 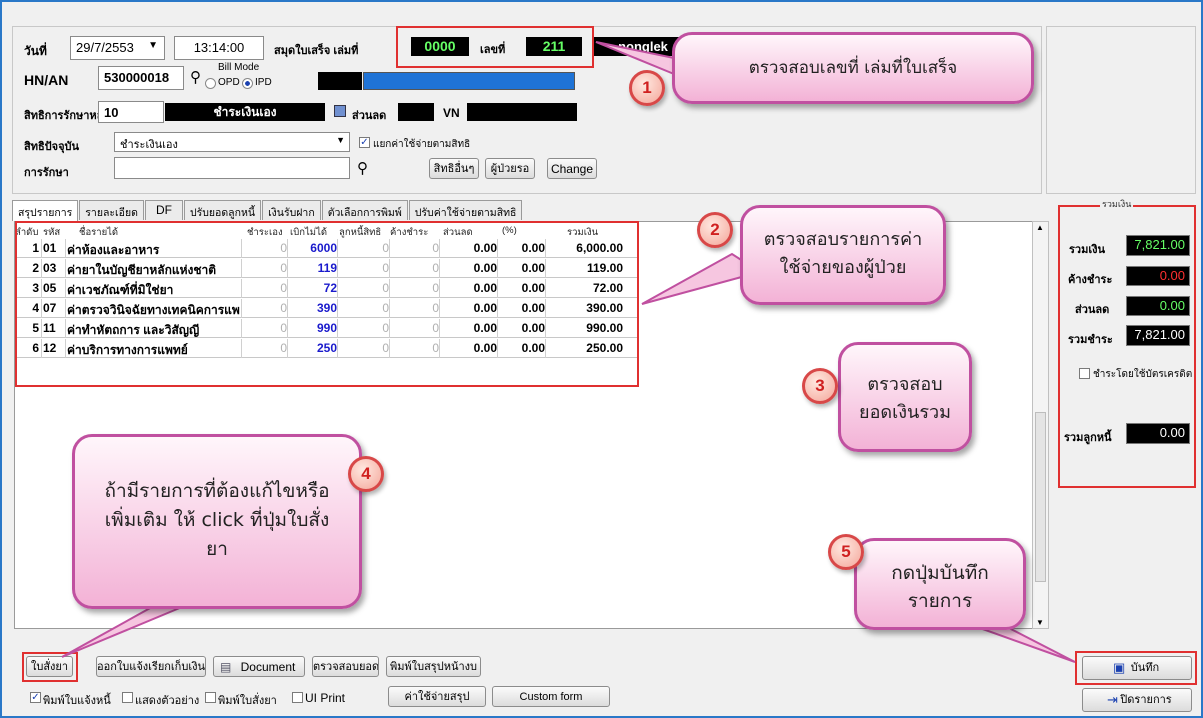 I want to click on callout-1-pointer, so click(x=635, y=58).